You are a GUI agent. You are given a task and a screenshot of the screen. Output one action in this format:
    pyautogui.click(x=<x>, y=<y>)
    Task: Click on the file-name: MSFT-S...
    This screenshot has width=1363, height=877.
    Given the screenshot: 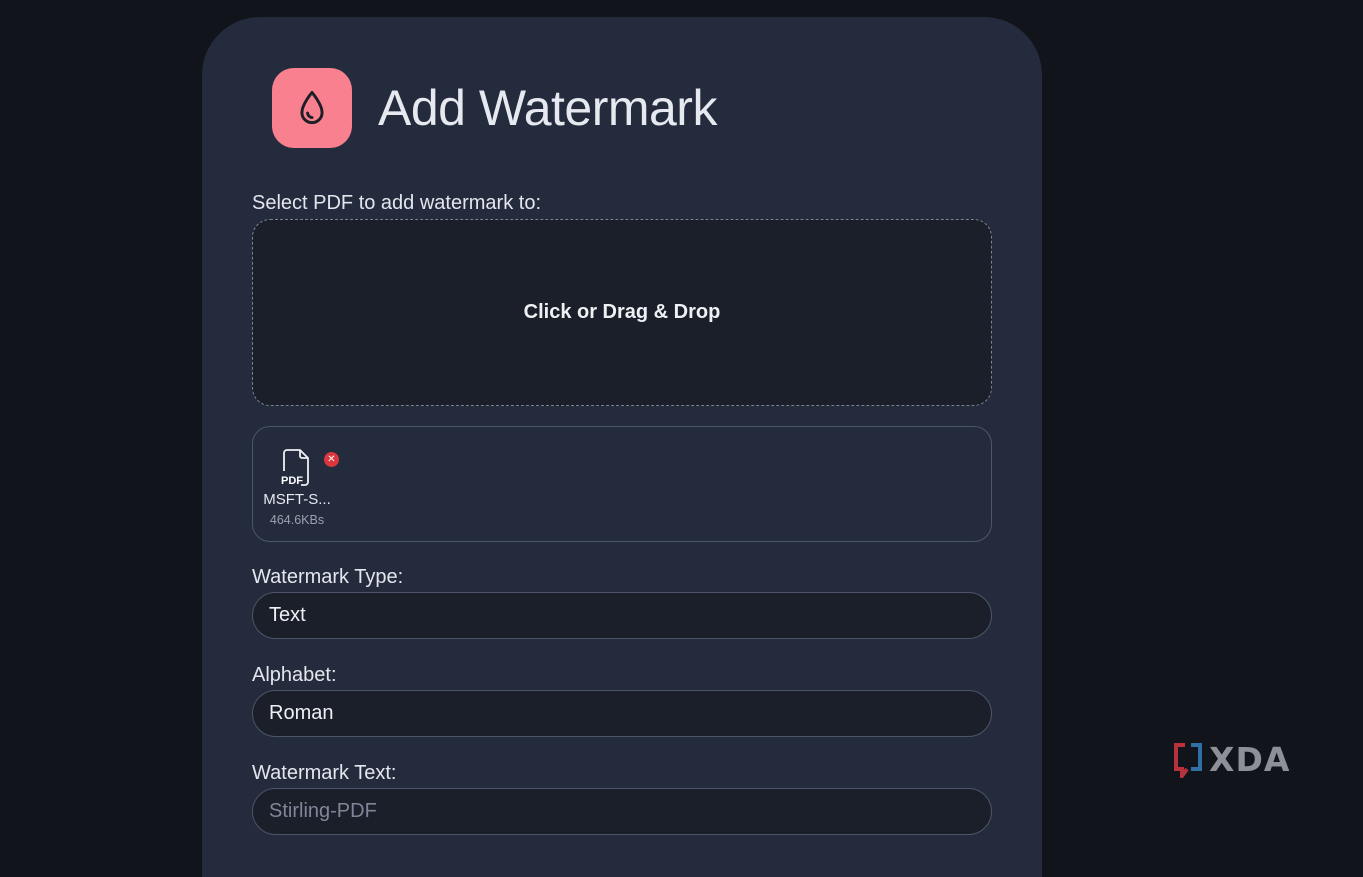 What is the action you would take?
    pyautogui.click(x=297, y=499)
    